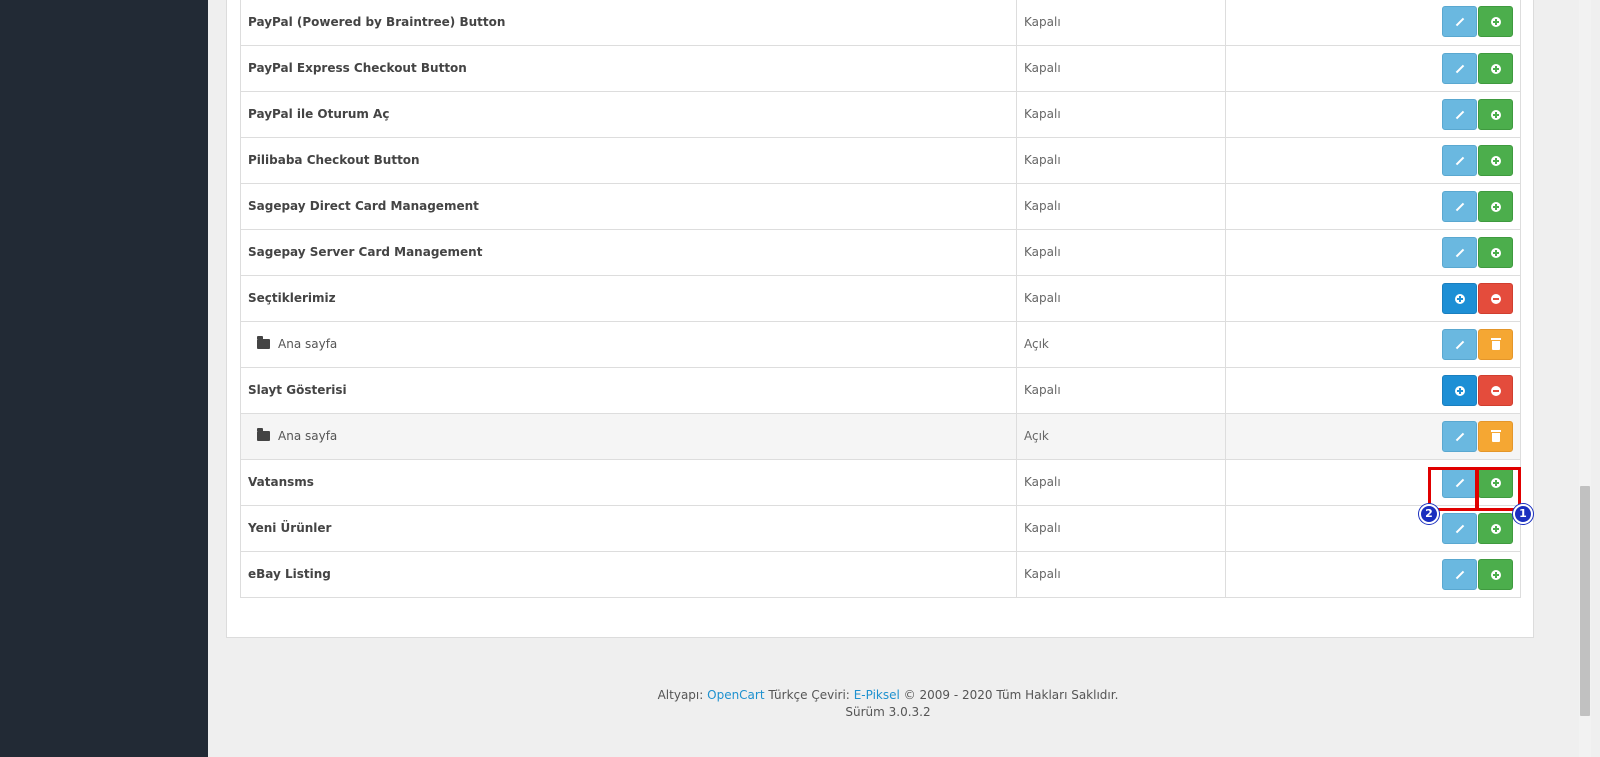 The width and height of the screenshot is (1600, 757). Describe the element at coordinates (628, 160) in the screenshot. I see `extension-name-cell: Pilibaba Checkout Button` at that location.